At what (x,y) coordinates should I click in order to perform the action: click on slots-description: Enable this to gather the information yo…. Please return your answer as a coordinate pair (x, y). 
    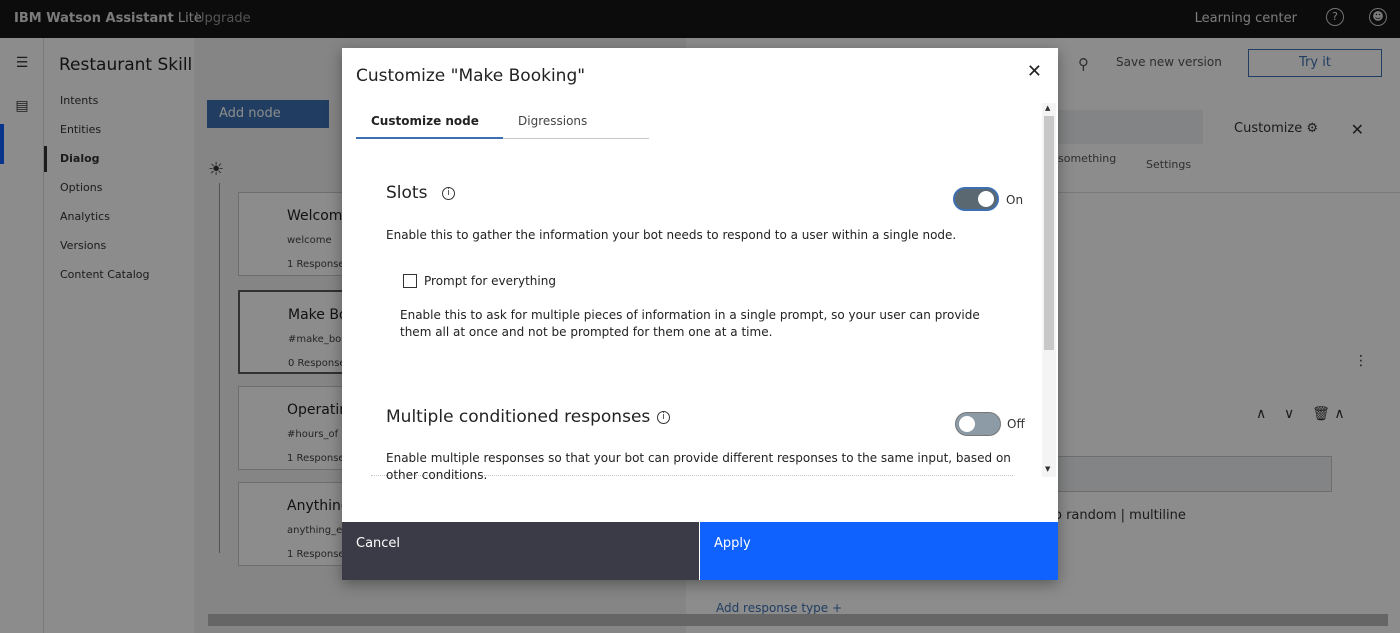
    Looking at the image, I should click on (671, 235).